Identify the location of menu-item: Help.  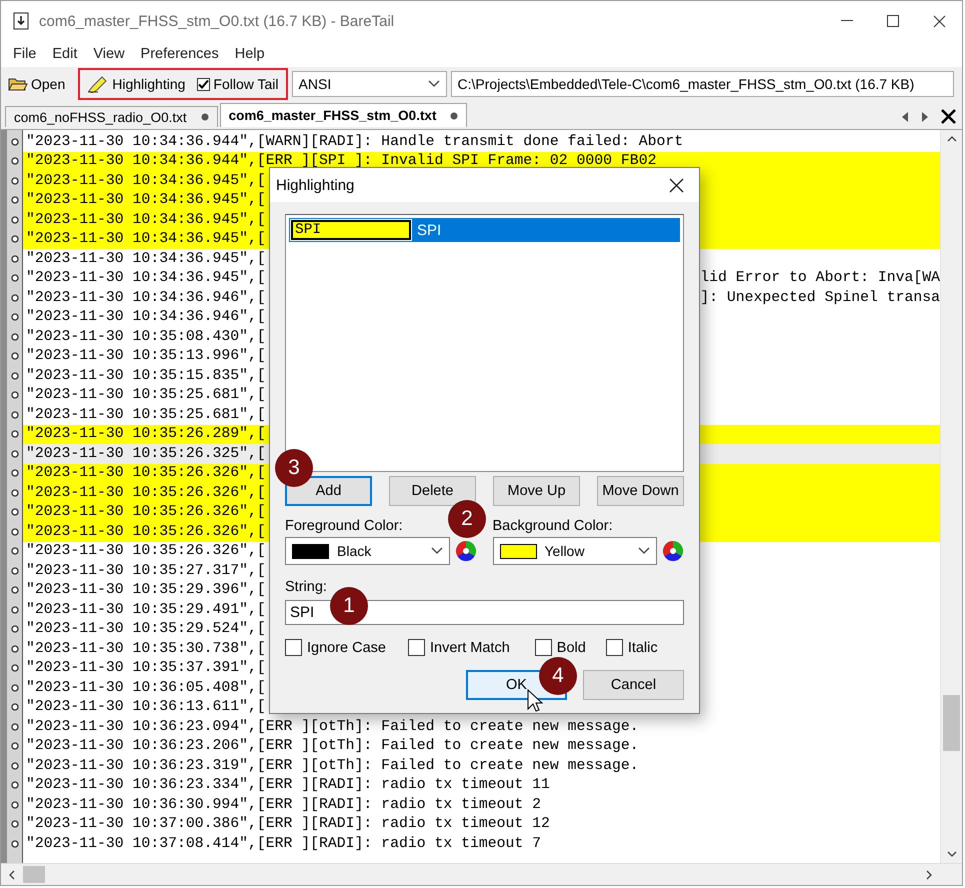
(249, 54).